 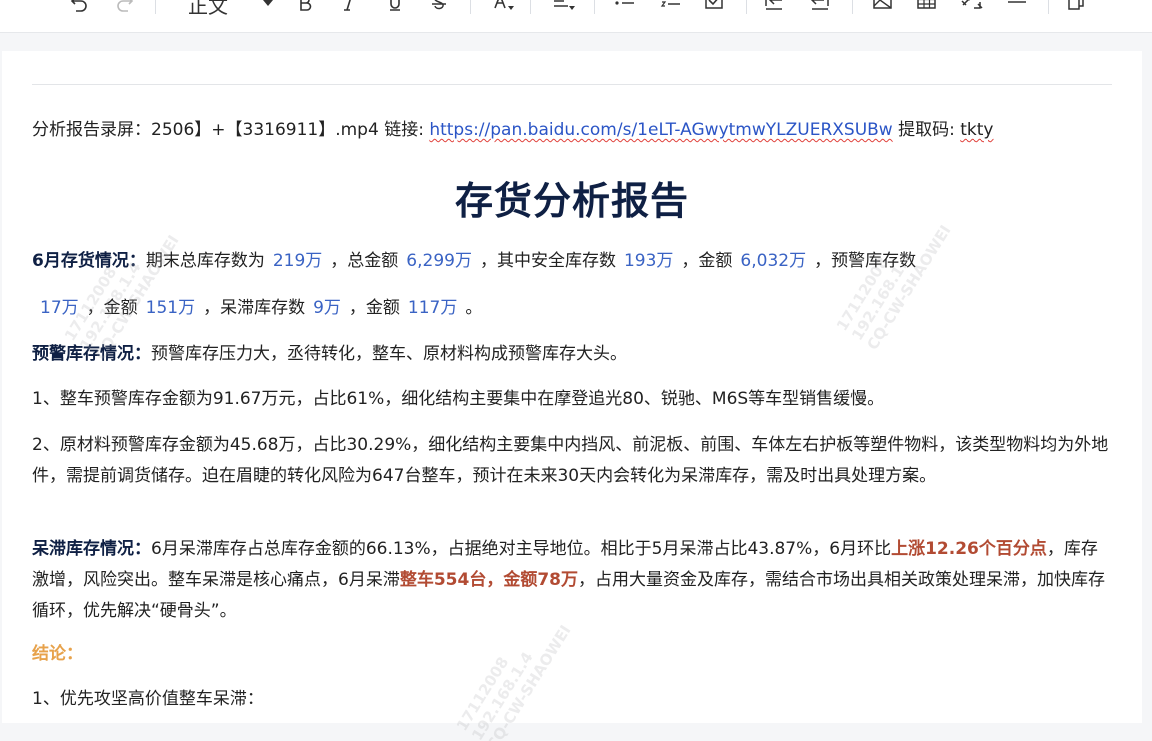 What do you see at coordinates (571, 201) in the screenshot?
I see `document-title: 存货分析报告` at bounding box center [571, 201].